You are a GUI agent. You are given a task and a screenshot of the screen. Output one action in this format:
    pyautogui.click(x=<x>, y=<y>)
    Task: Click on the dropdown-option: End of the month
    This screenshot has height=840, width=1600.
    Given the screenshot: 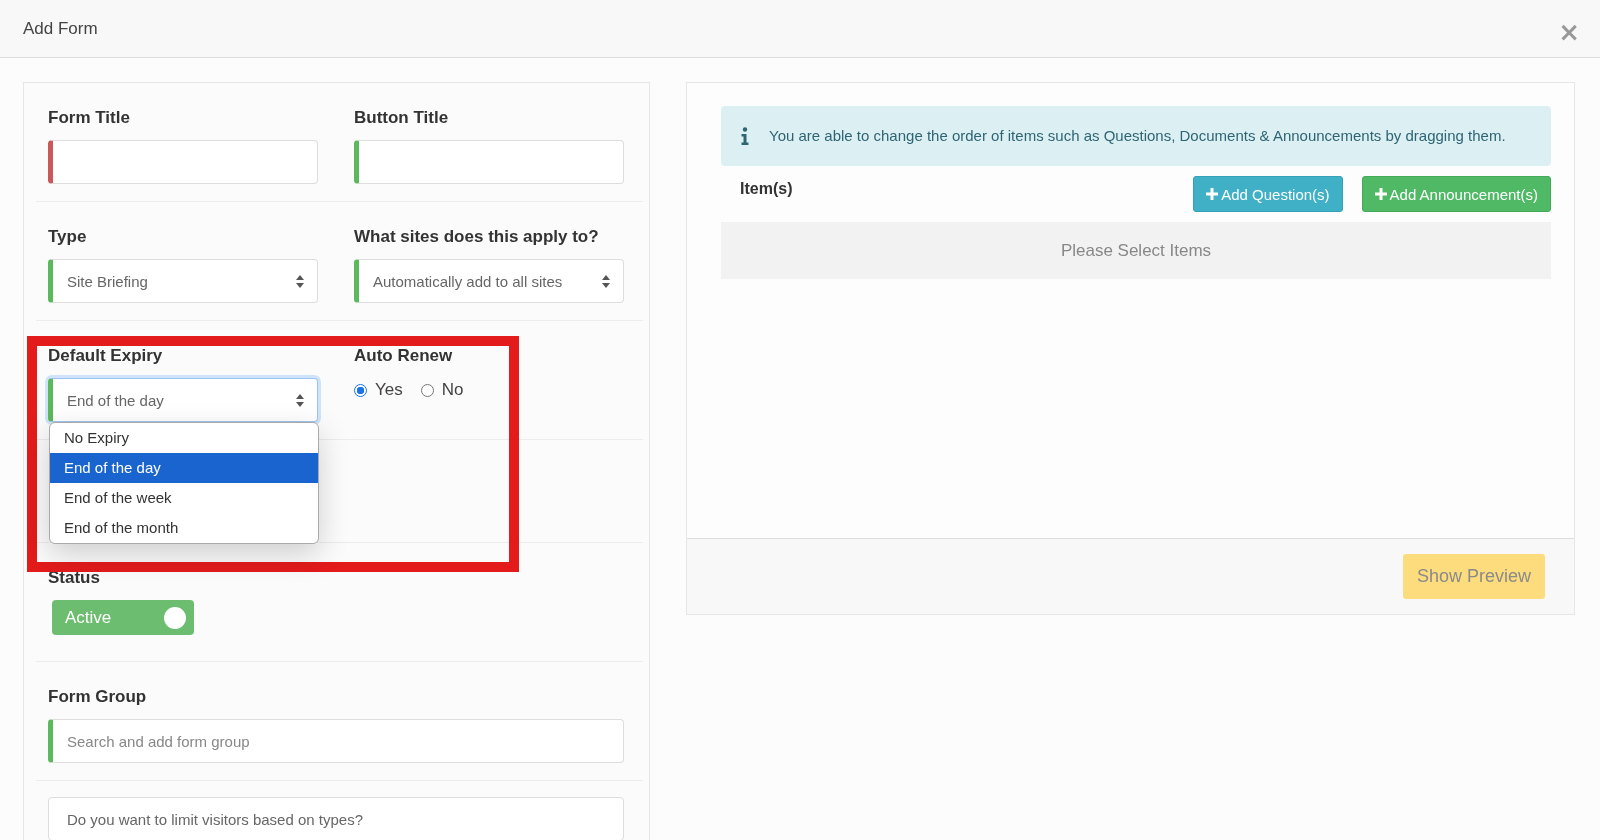 What is the action you would take?
    pyautogui.click(x=184, y=528)
    